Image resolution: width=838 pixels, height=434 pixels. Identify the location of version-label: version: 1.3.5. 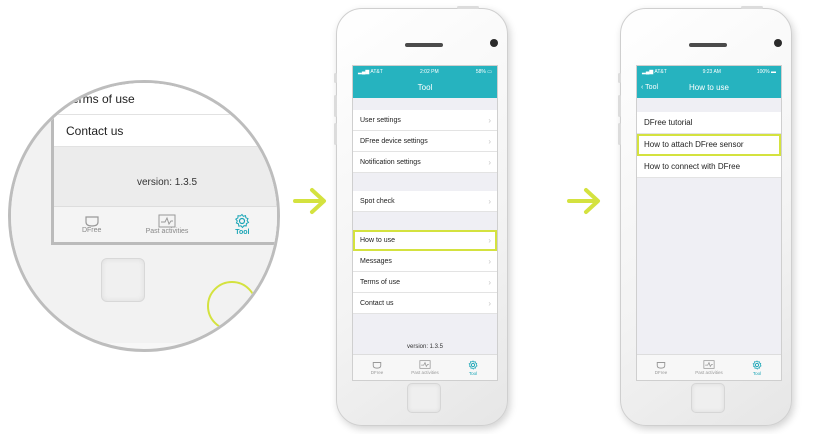
(425, 347).